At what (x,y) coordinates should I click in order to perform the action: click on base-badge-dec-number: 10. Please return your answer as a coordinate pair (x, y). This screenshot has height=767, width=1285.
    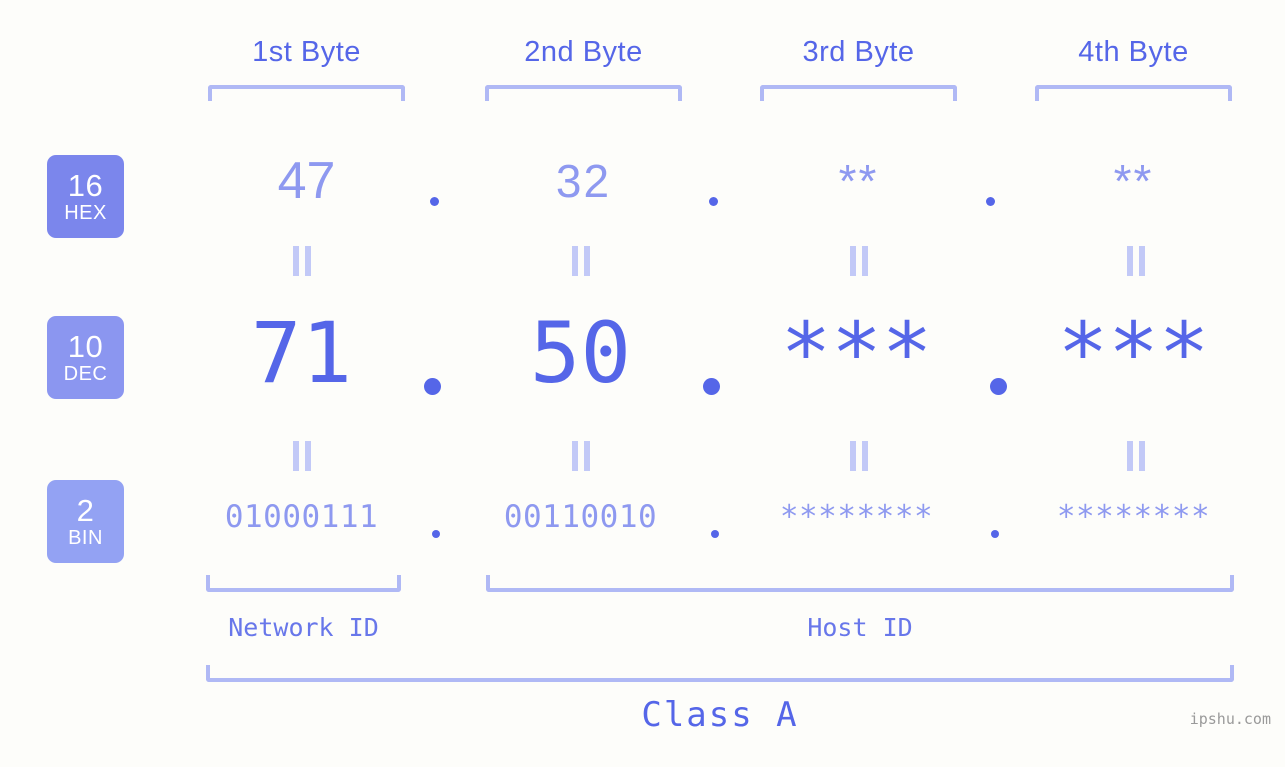
    Looking at the image, I should click on (85, 346).